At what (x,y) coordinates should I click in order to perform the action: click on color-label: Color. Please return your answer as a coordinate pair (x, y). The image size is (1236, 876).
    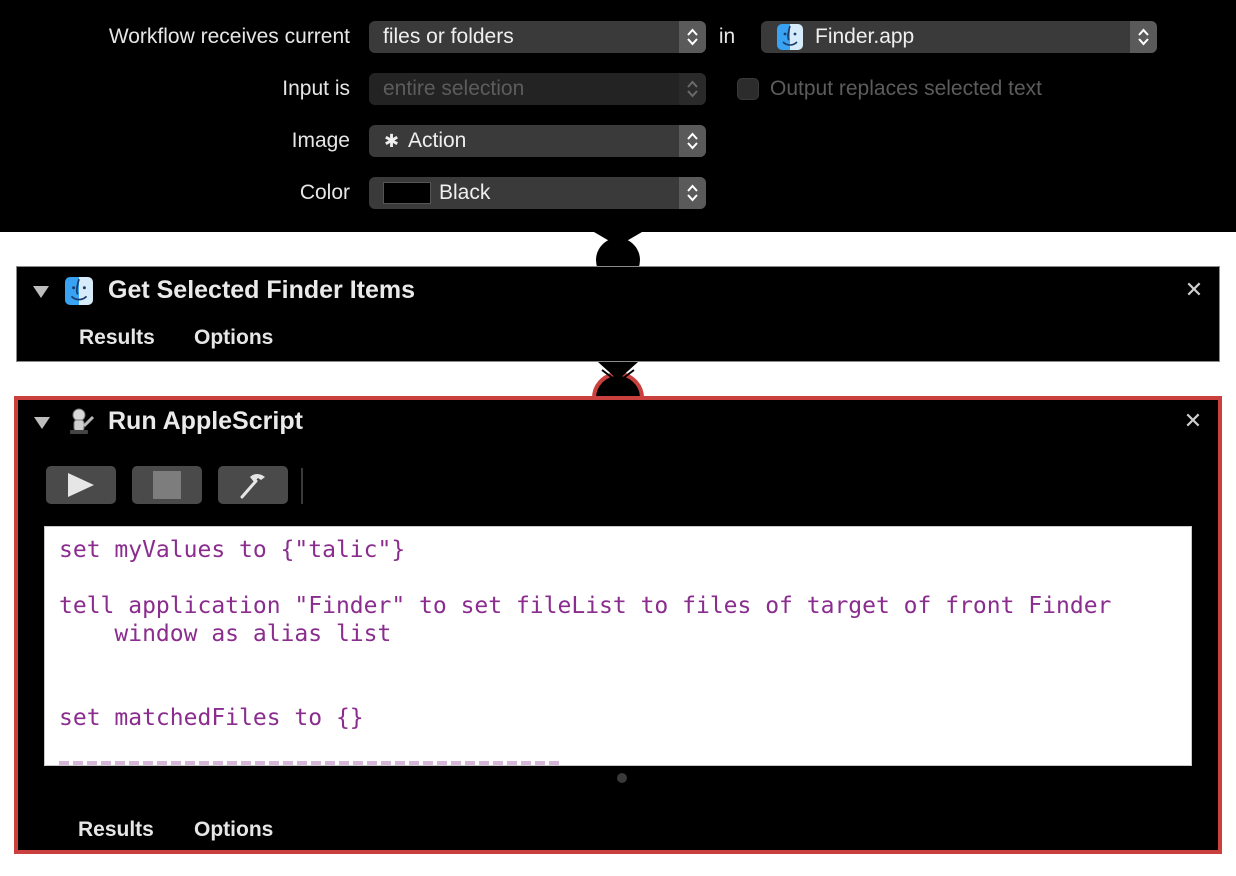
    Looking at the image, I should click on (324, 192).